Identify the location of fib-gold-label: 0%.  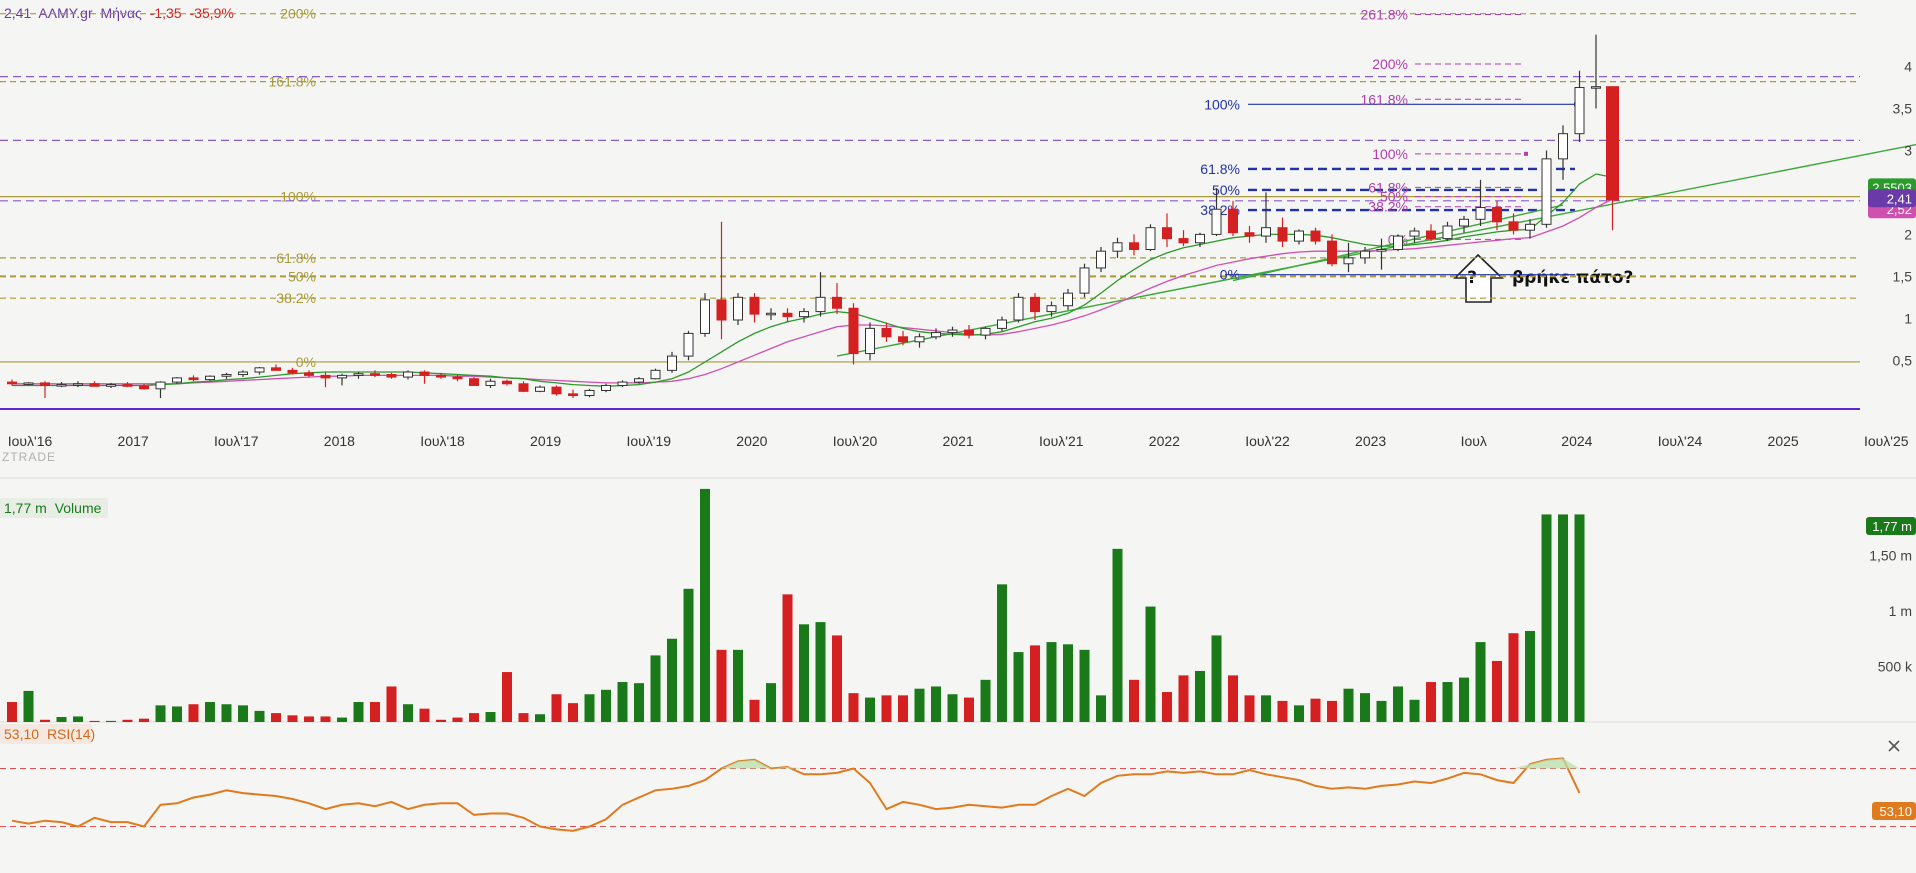
(306, 362).